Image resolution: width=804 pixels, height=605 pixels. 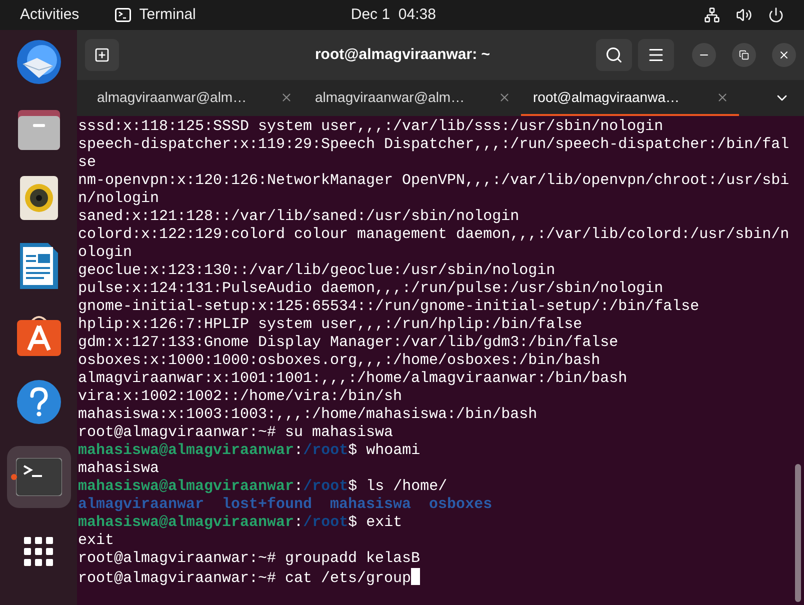 What do you see at coordinates (39, 130) in the screenshot?
I see `folder-icon` at bounding box center [39, 130].